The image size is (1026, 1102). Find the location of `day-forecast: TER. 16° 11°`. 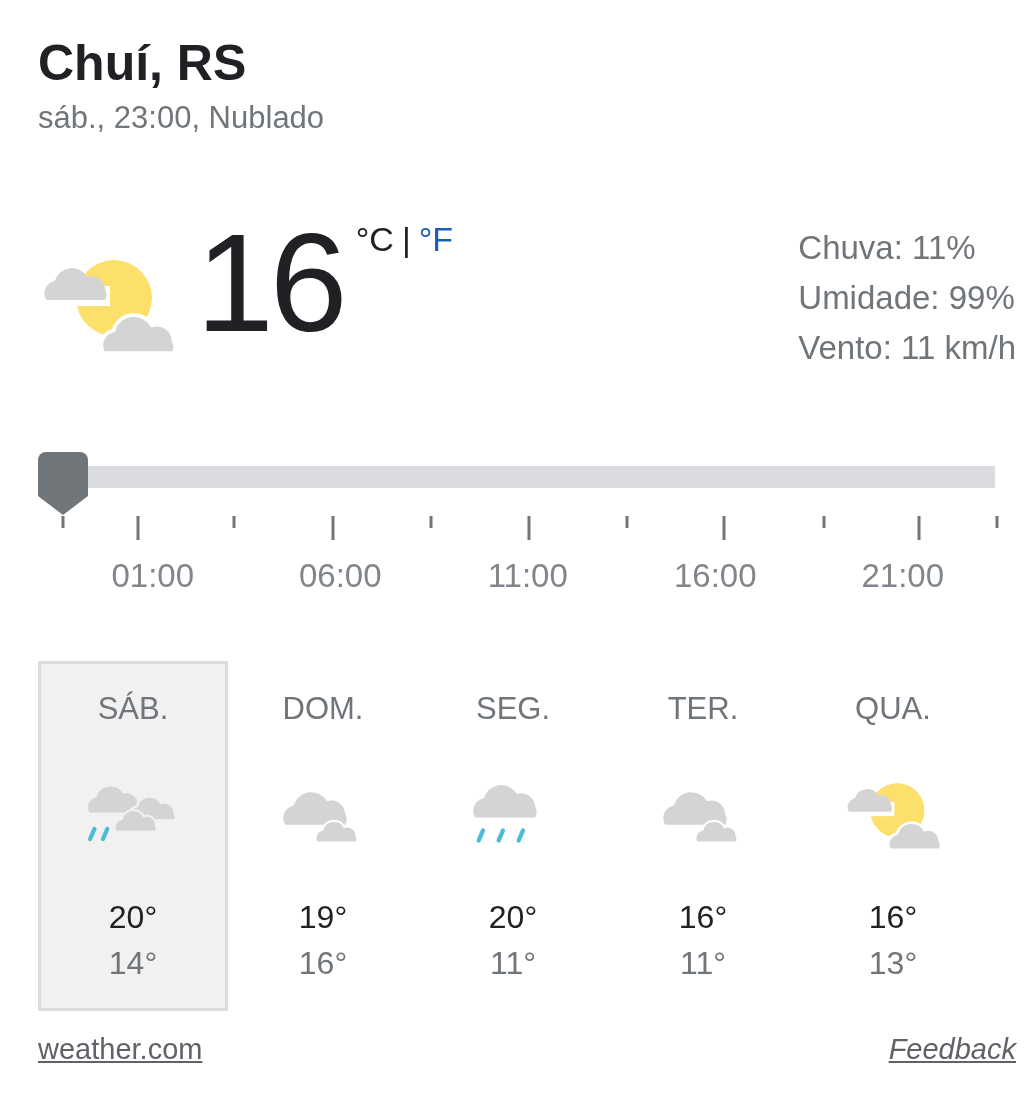

day-forecast: TER. 16° 11° is located at coordinates (703, 836).